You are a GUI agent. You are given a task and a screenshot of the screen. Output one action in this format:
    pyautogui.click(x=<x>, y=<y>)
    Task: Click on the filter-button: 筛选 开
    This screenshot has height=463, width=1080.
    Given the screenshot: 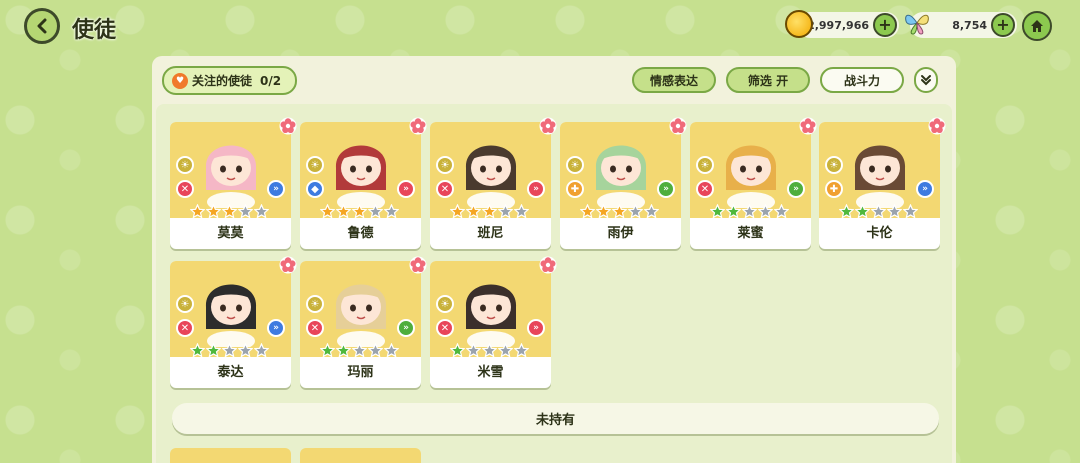 What is the action you would take?
    pyautogui.click(x=768, y=80)
    